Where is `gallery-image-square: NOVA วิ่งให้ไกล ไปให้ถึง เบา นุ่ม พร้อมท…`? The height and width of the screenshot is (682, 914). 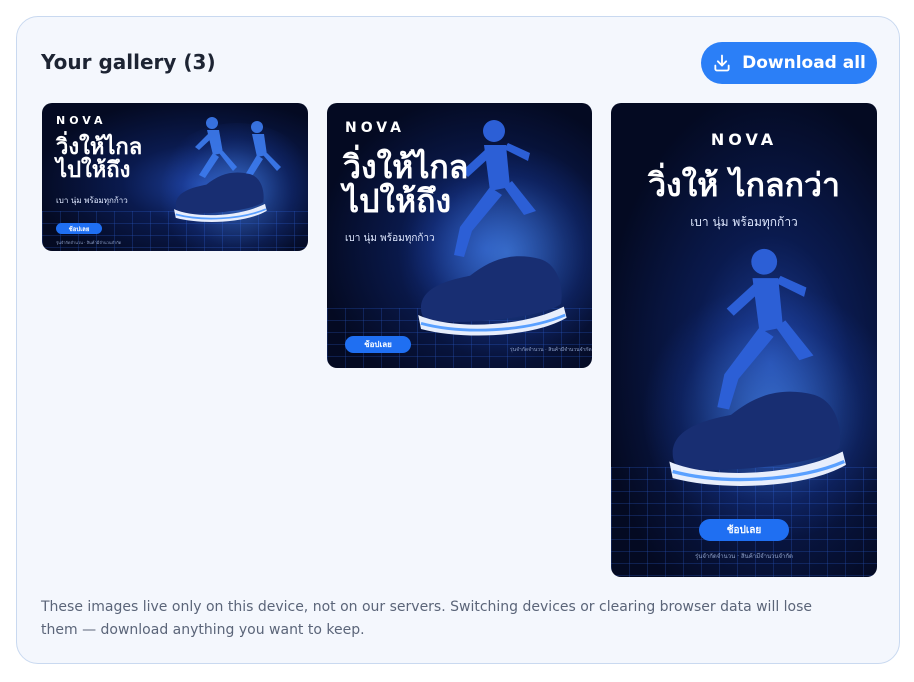 gallery-image-square: NOVA วิ่งให้ไกล ไปให้ถึง เบา นุ่ม พร้อมท… is located at coordinates (459, 235).